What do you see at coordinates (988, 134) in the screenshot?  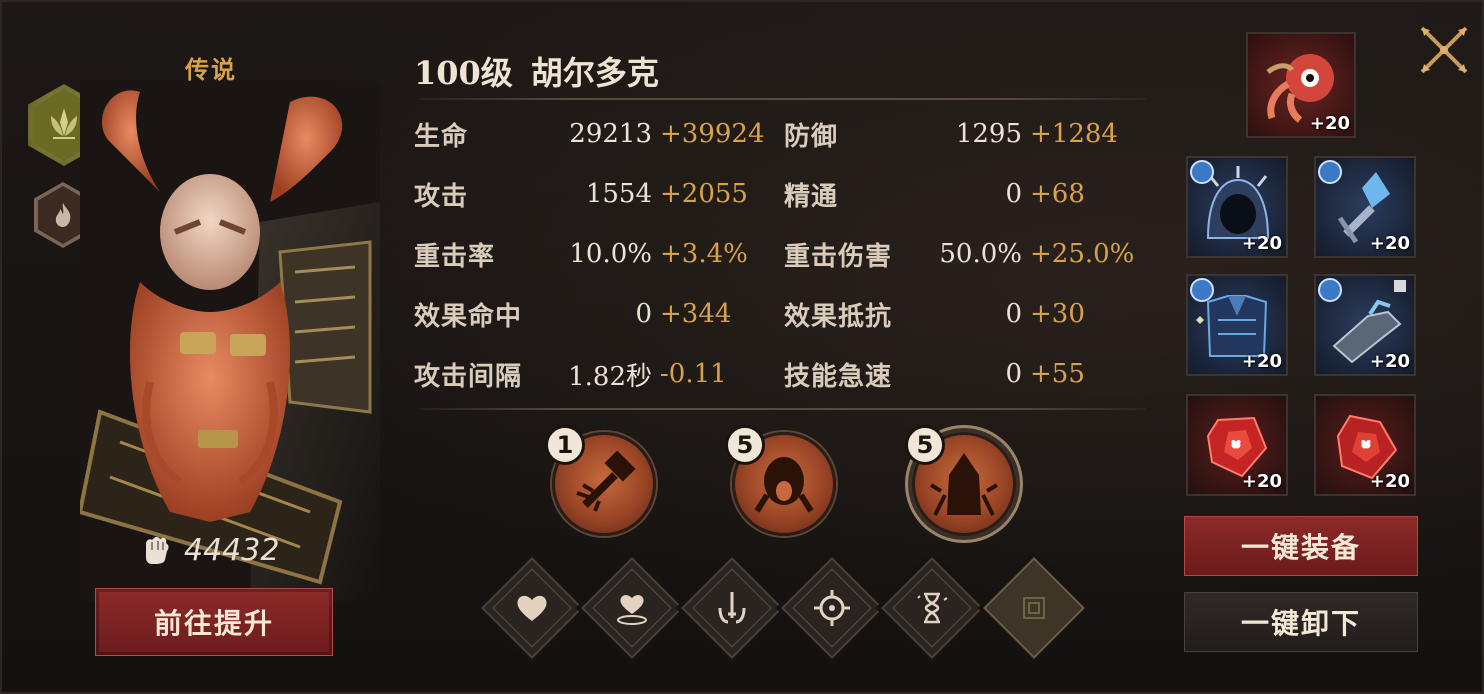 I see `stat-base: 1295` at bounding box center [988, 134].